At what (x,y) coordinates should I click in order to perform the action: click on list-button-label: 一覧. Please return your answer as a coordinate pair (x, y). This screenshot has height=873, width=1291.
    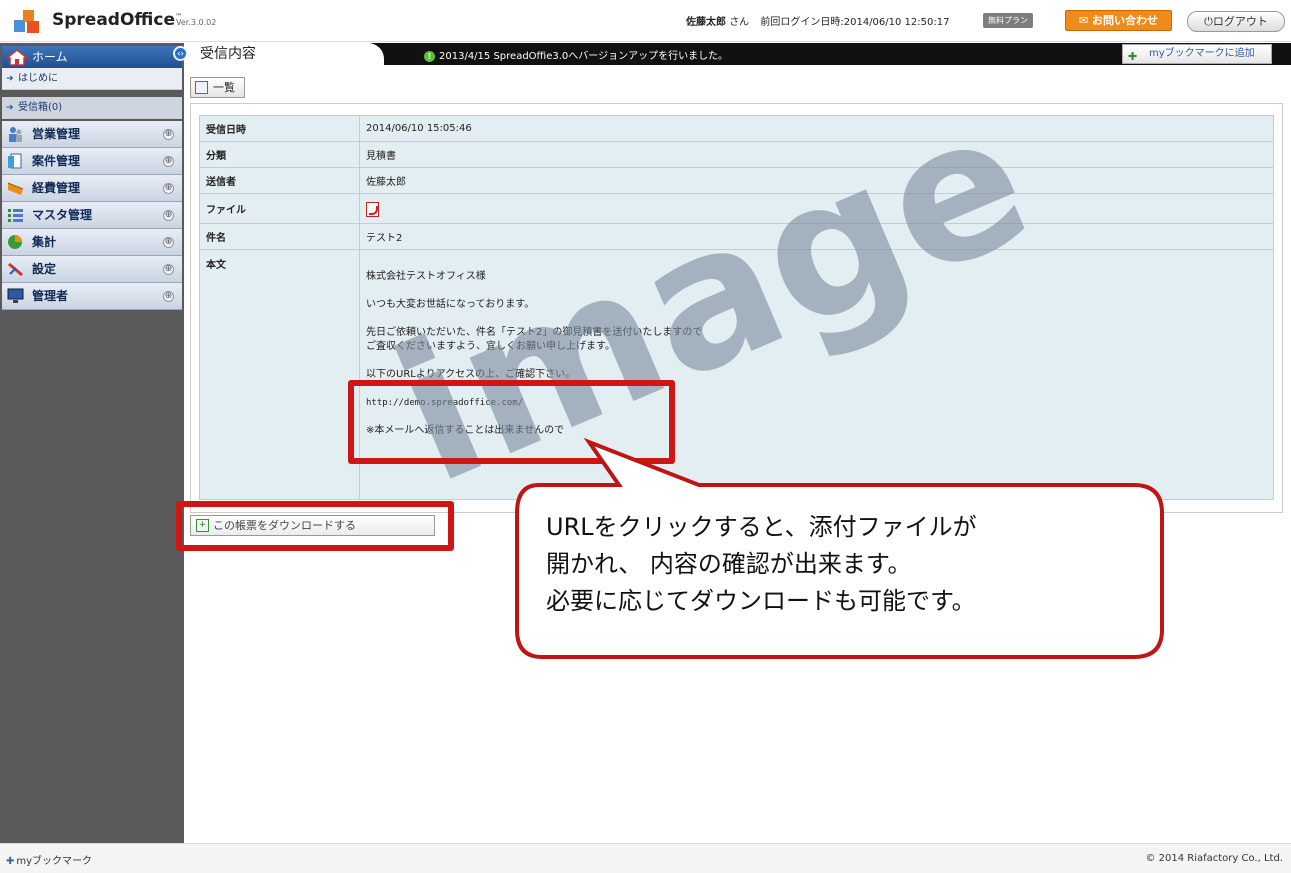
    Looking at the image, I should click on (224, 87).